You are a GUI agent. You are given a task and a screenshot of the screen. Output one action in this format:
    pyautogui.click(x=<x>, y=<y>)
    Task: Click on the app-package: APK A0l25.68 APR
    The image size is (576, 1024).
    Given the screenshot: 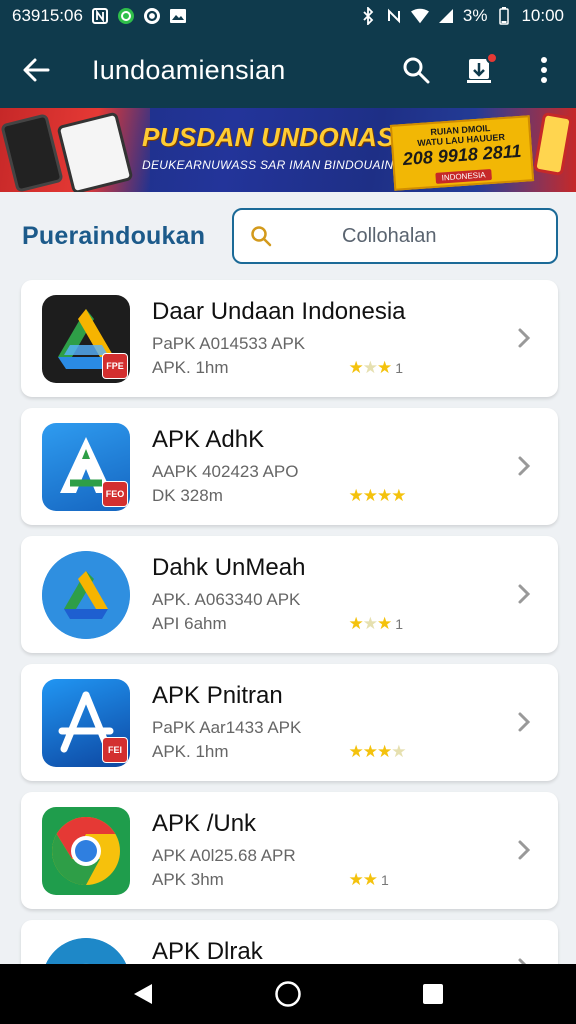 What is the action you would take?
    pyautogui.click(x=224, y=855)
    